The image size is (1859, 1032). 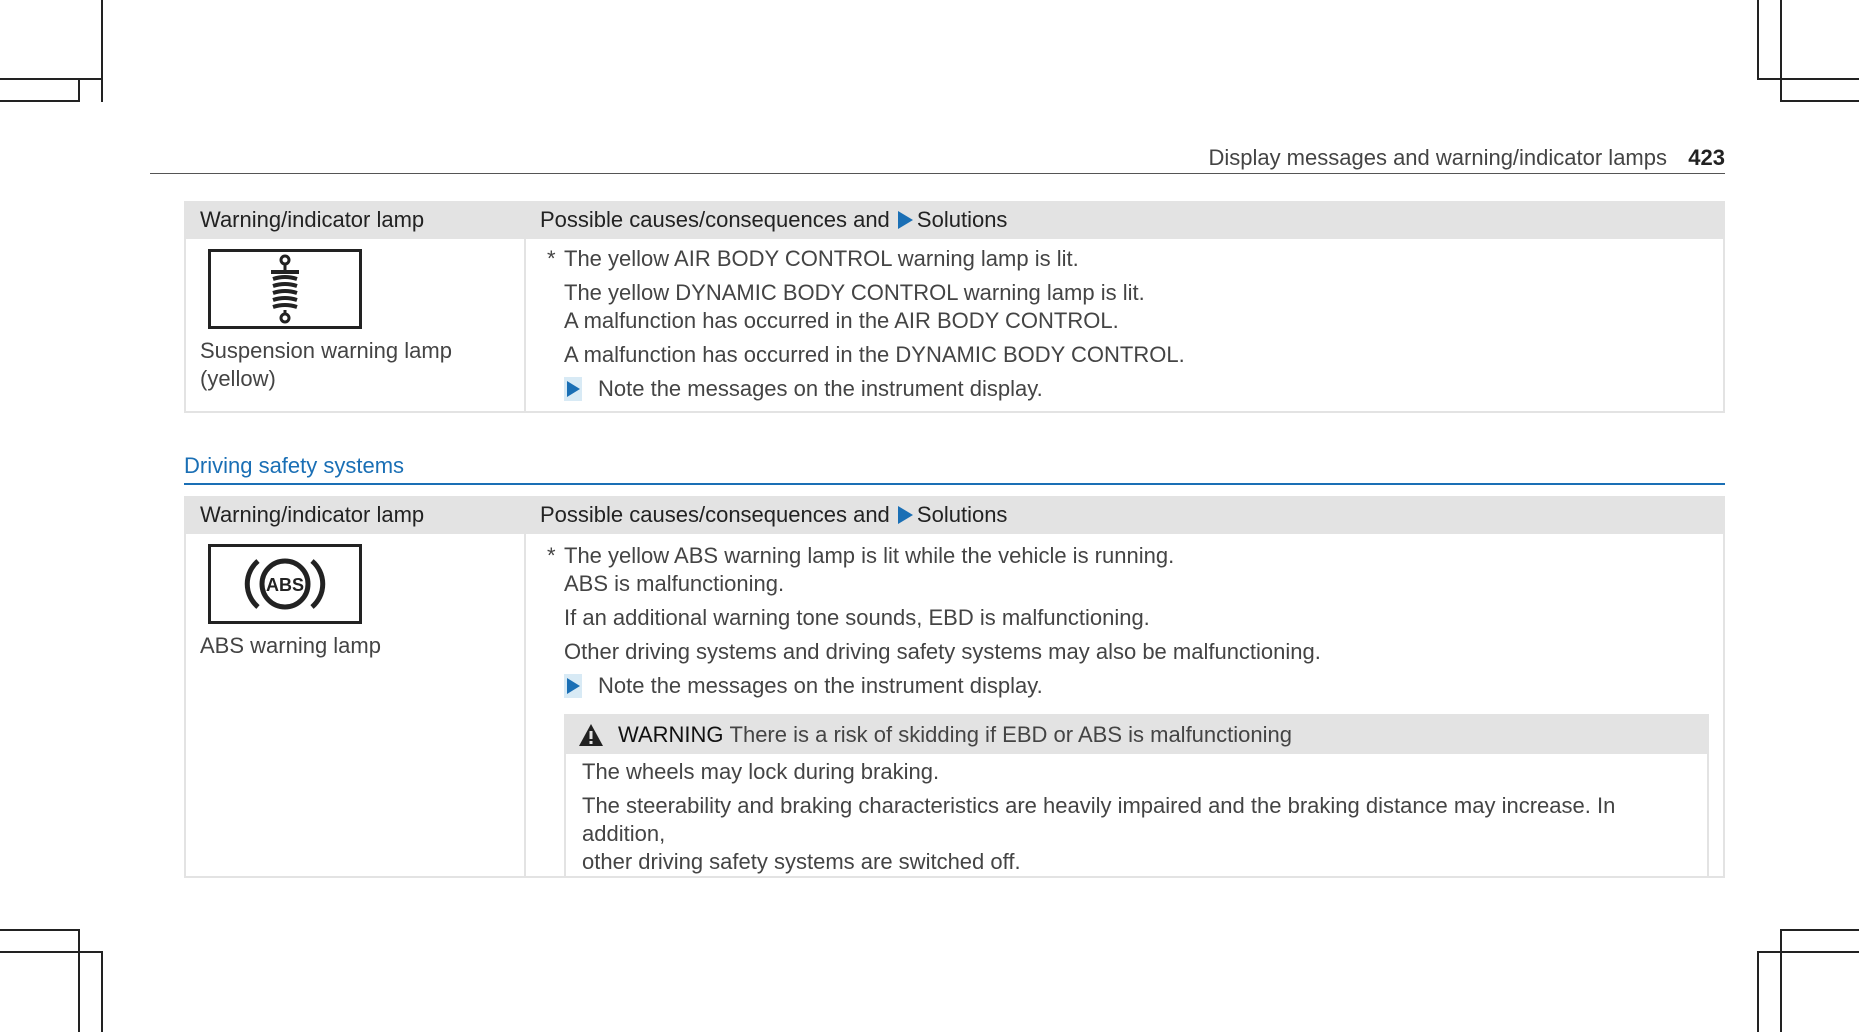 What do you see at coordinates (591, 735) in the screenshot?
I see `warning-triangle-icon` at bounding box center [591, 735].